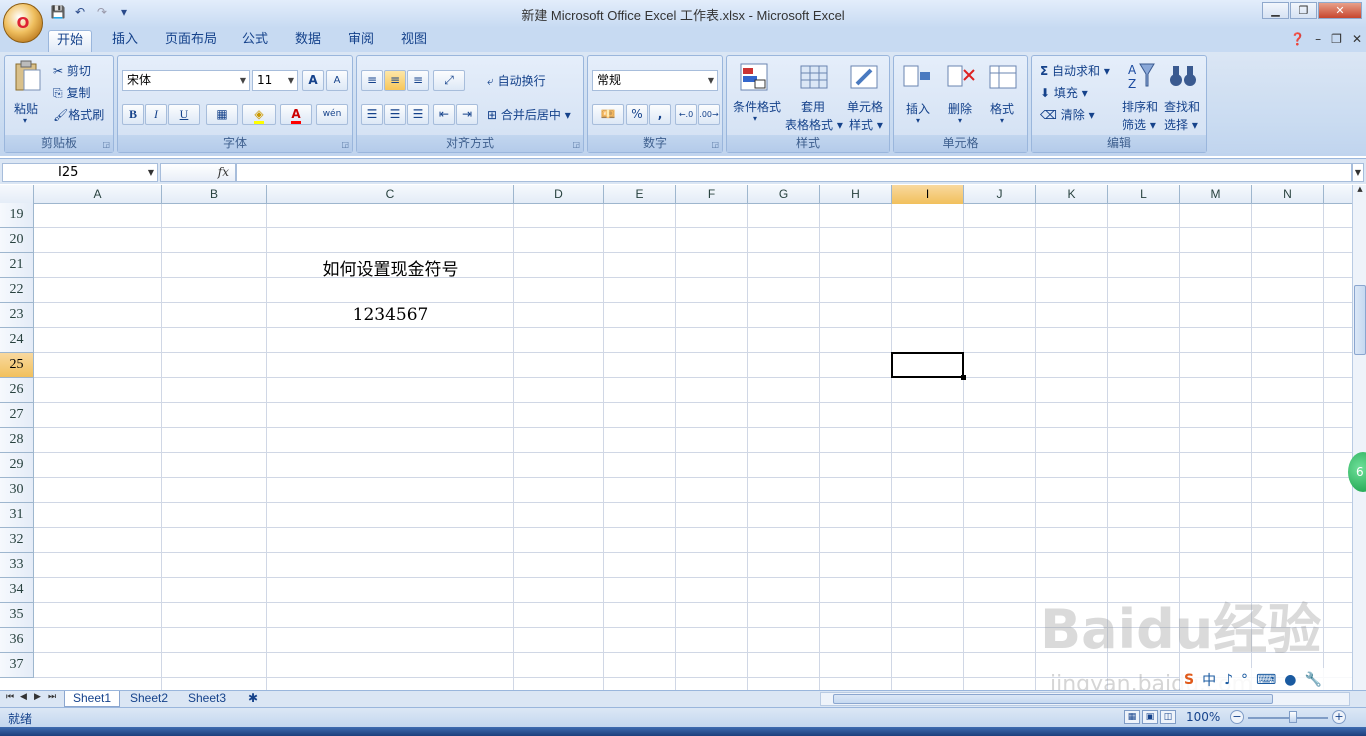 This screenshot has width=1366, height=736. Describe the element at coordinates (529, 114) in the screenshot. I see `merge-center-button: ⊞ 合并后居中 ▾` at that location.